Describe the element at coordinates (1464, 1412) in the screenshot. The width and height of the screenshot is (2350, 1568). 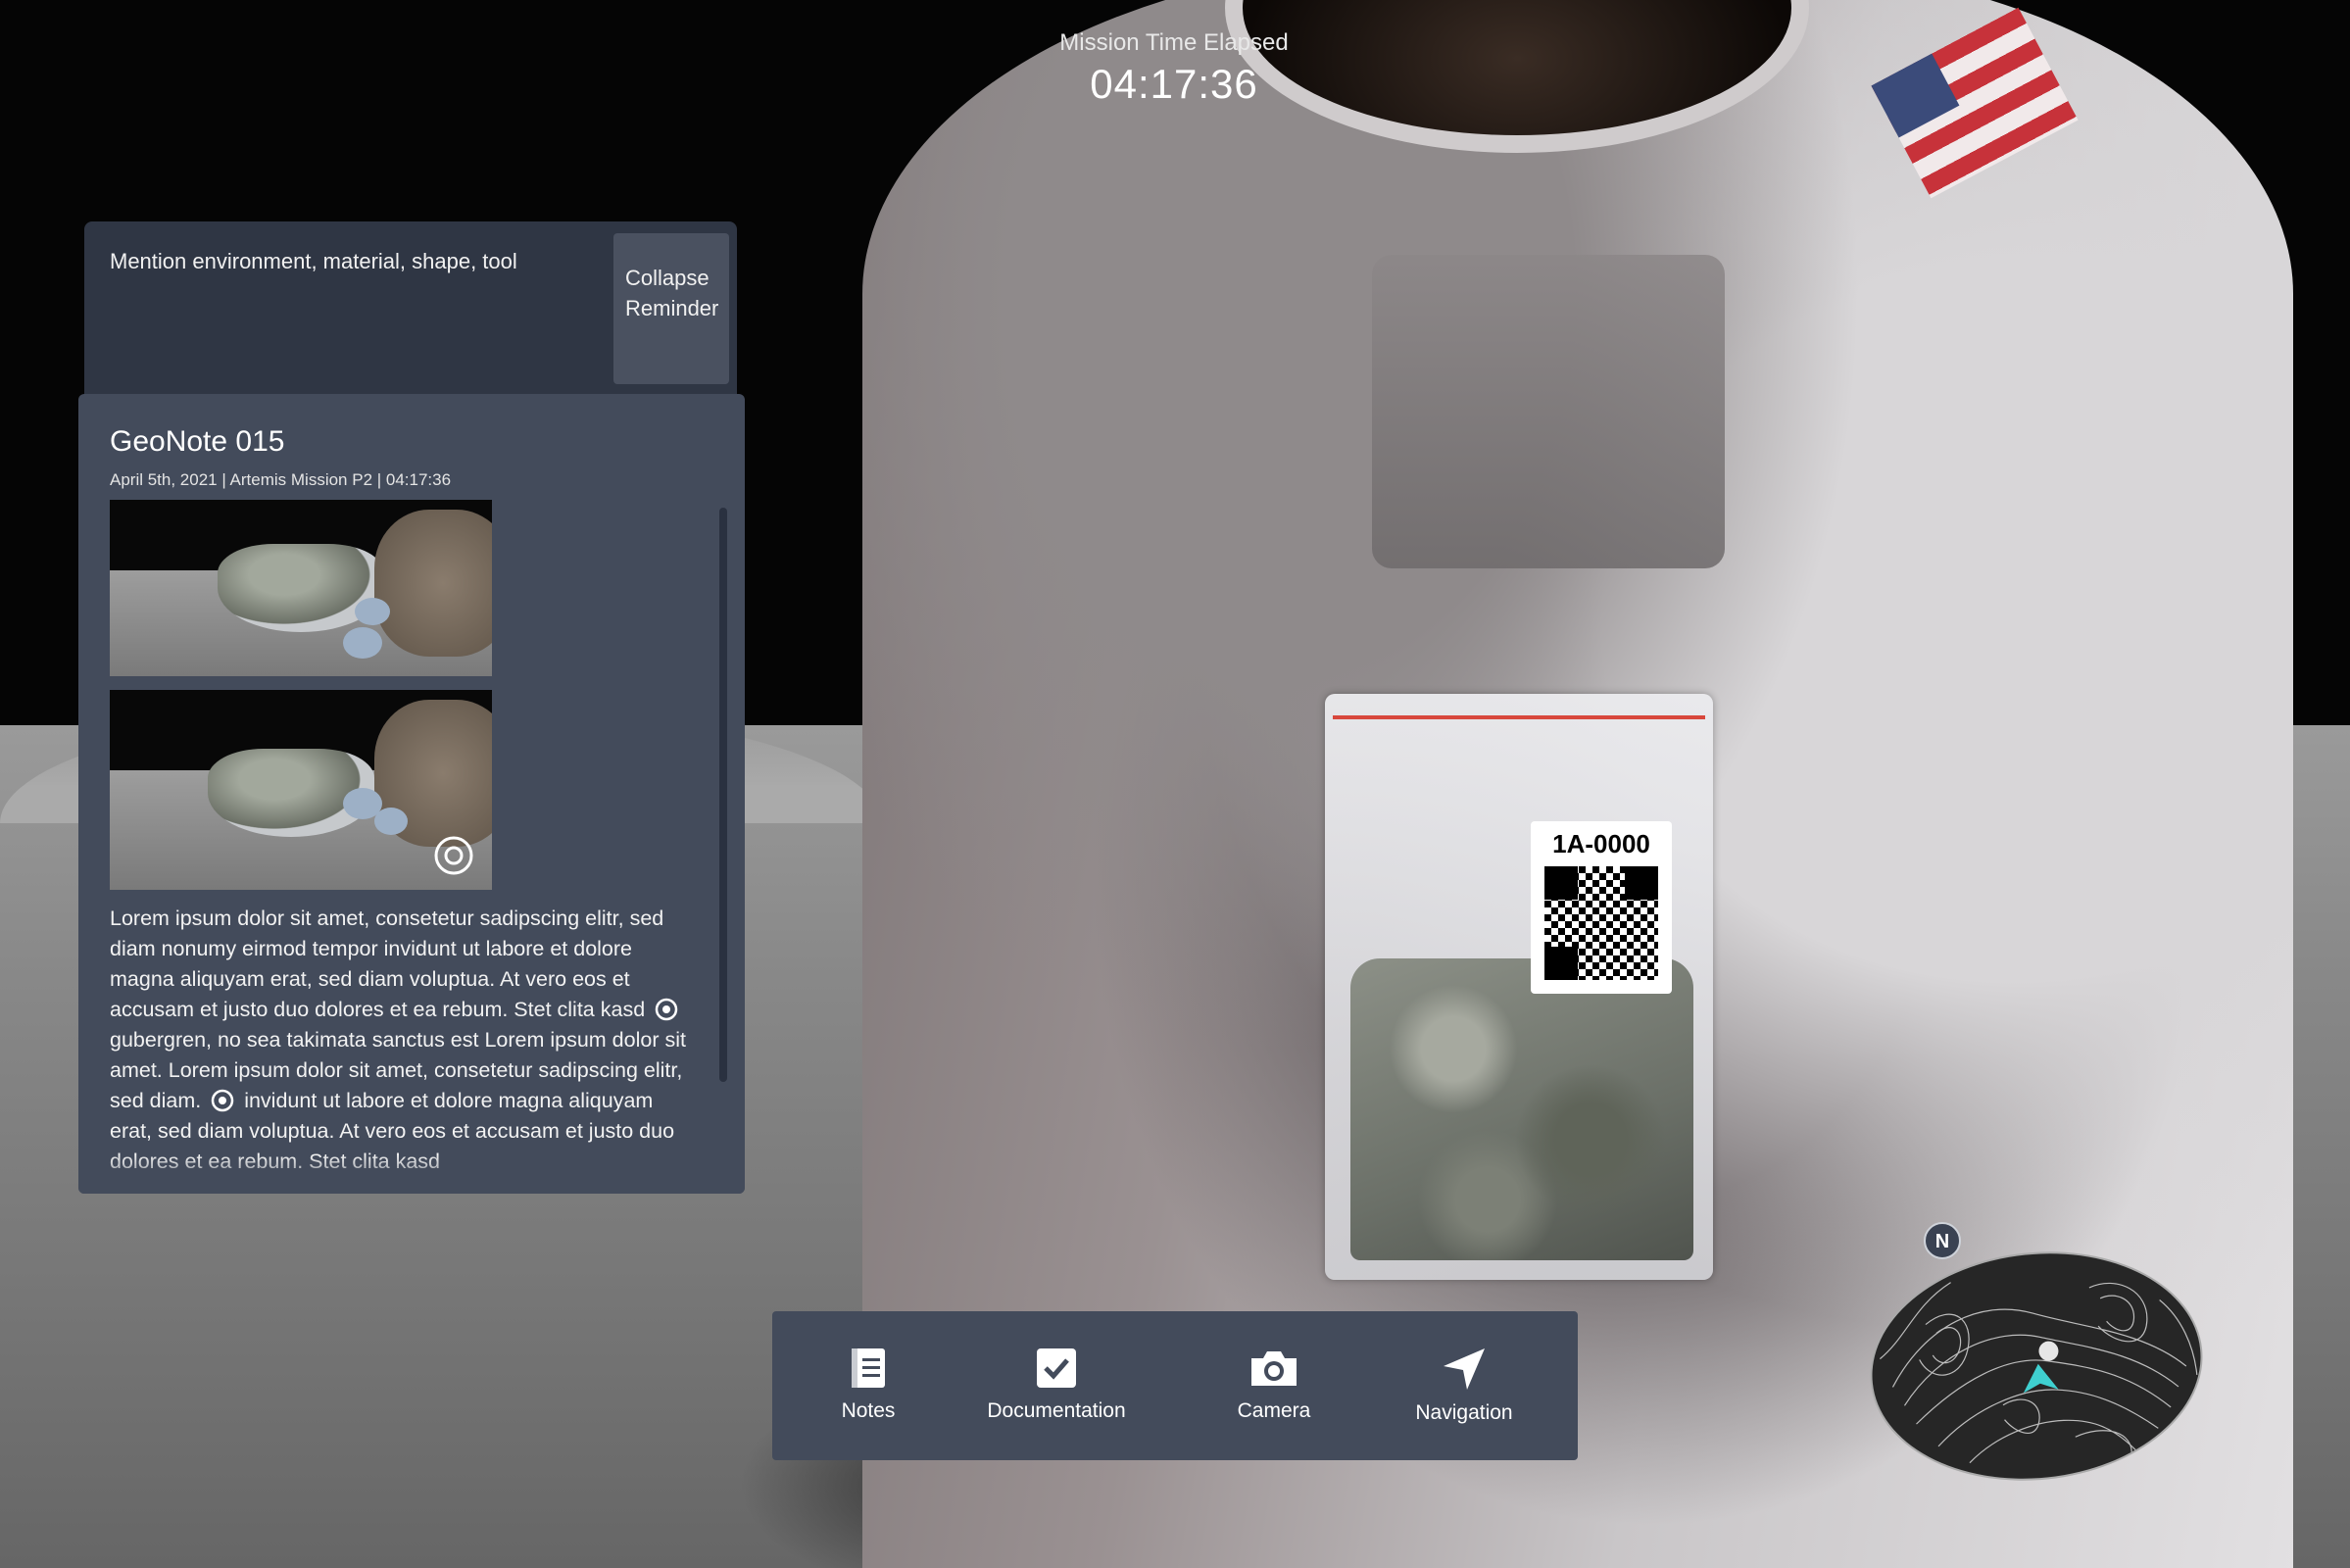
I see `navigation-label: Navigation` at that location.